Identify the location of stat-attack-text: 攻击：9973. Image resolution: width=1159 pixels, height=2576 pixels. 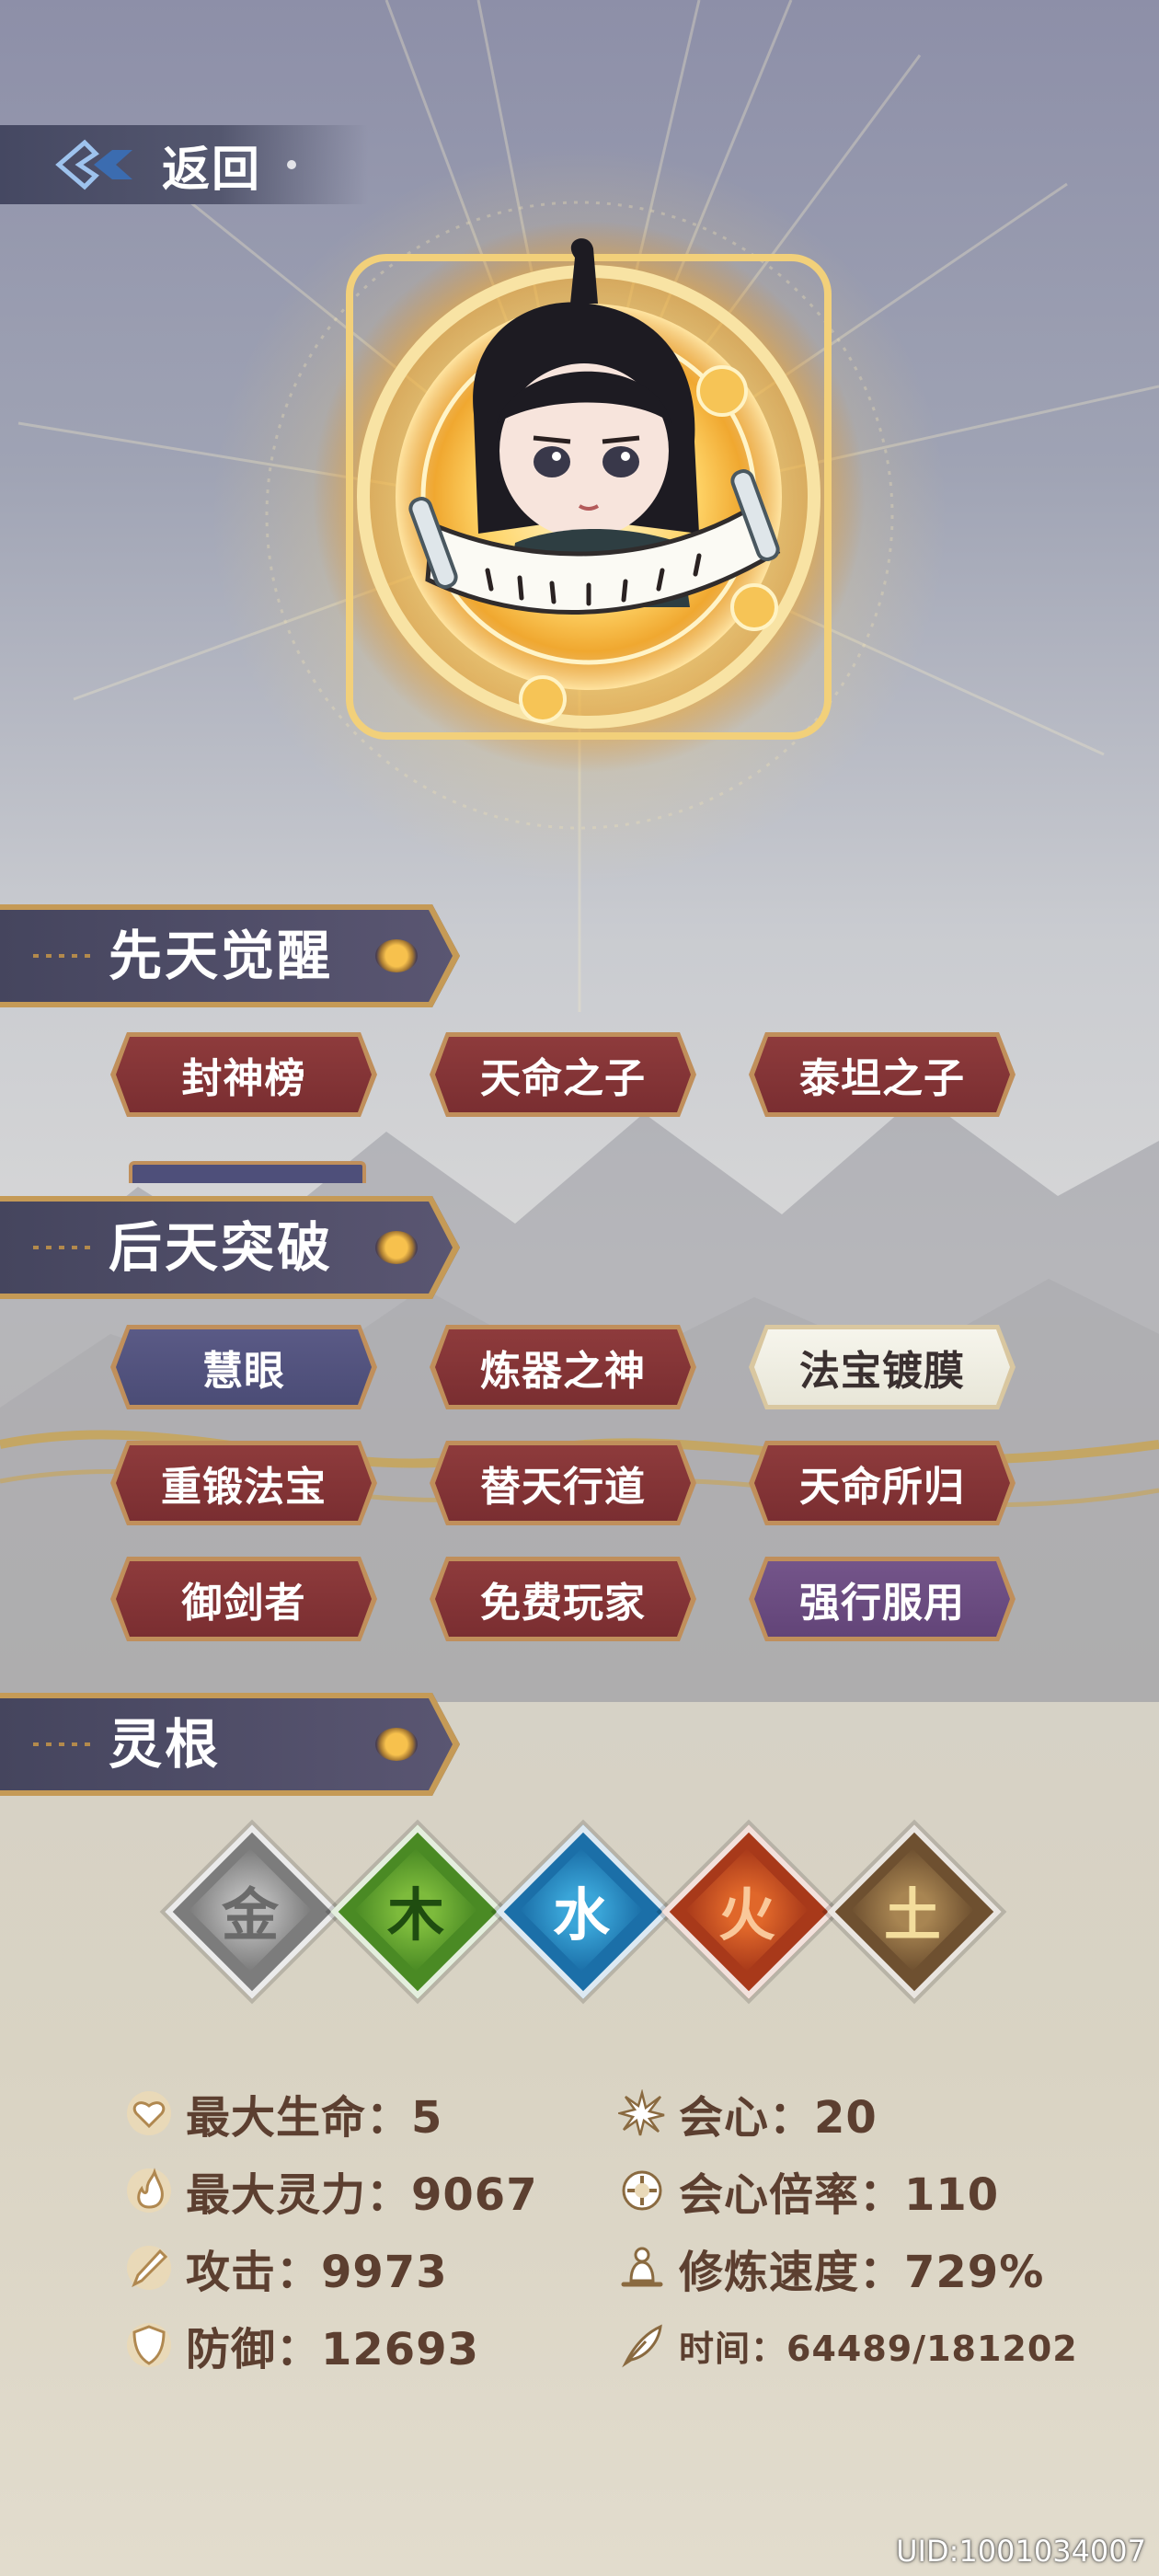
(317, 2272).